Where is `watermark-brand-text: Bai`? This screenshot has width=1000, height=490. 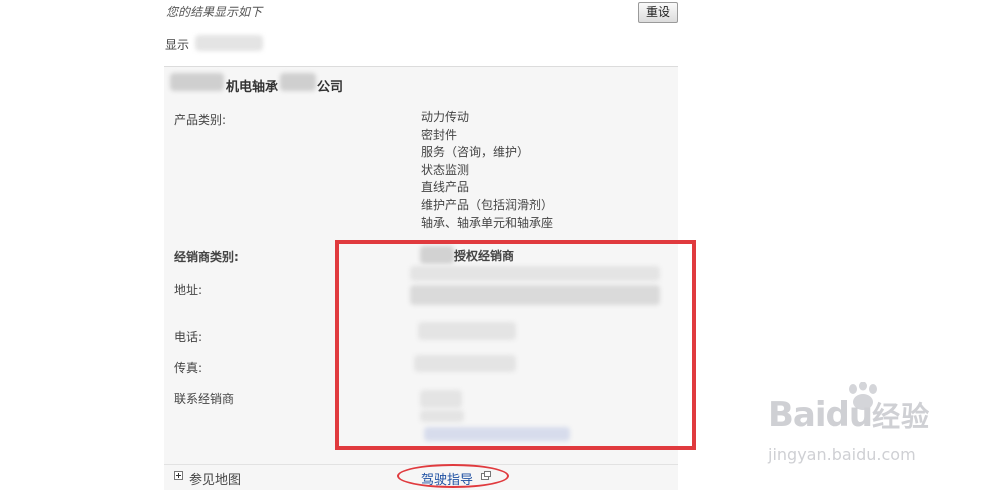
watermark-brand-text: Bai is located at coordinates (797, 415).